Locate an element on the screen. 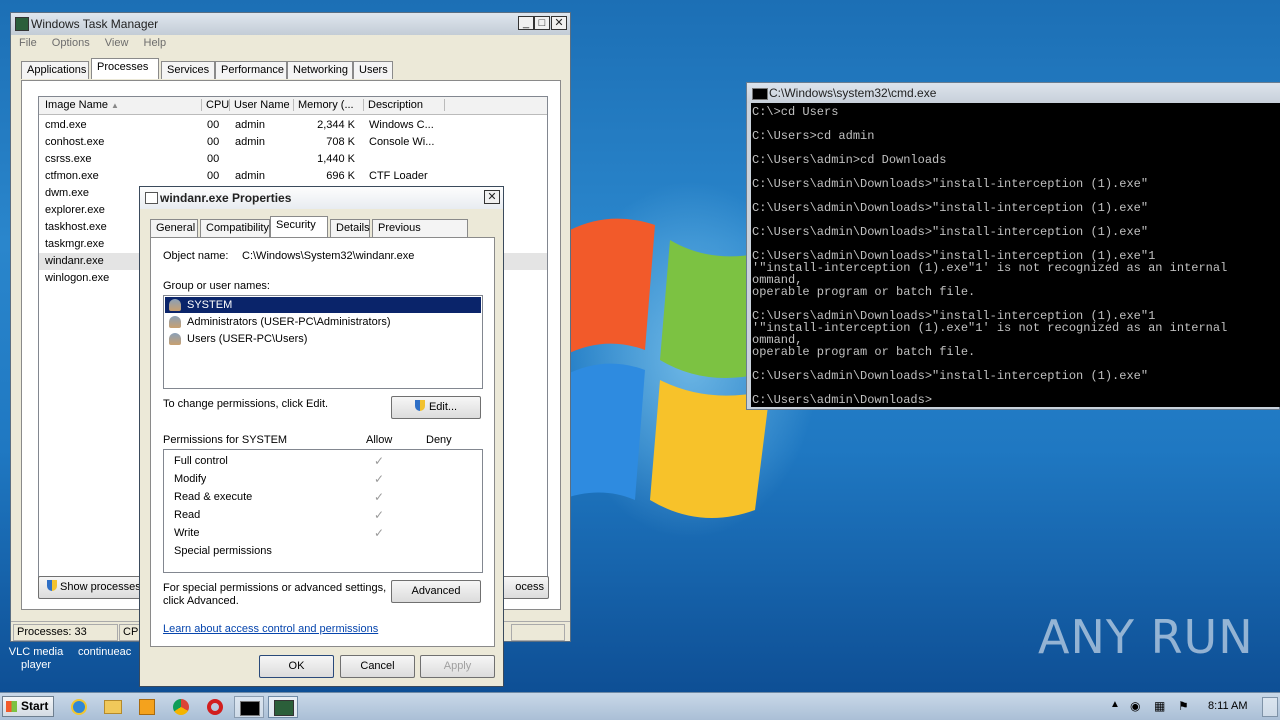 The width and height of the screenshot is (1280, 720). allow-header: Allow is located at coordinates (379, 440).